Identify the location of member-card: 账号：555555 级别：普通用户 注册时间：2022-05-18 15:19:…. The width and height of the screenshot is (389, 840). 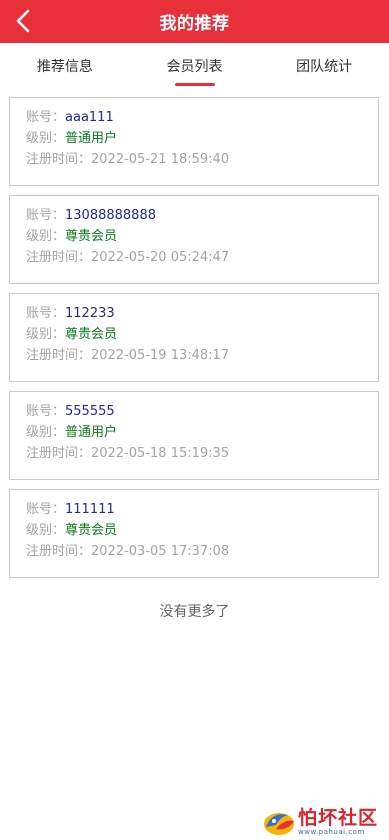
(194, 435).